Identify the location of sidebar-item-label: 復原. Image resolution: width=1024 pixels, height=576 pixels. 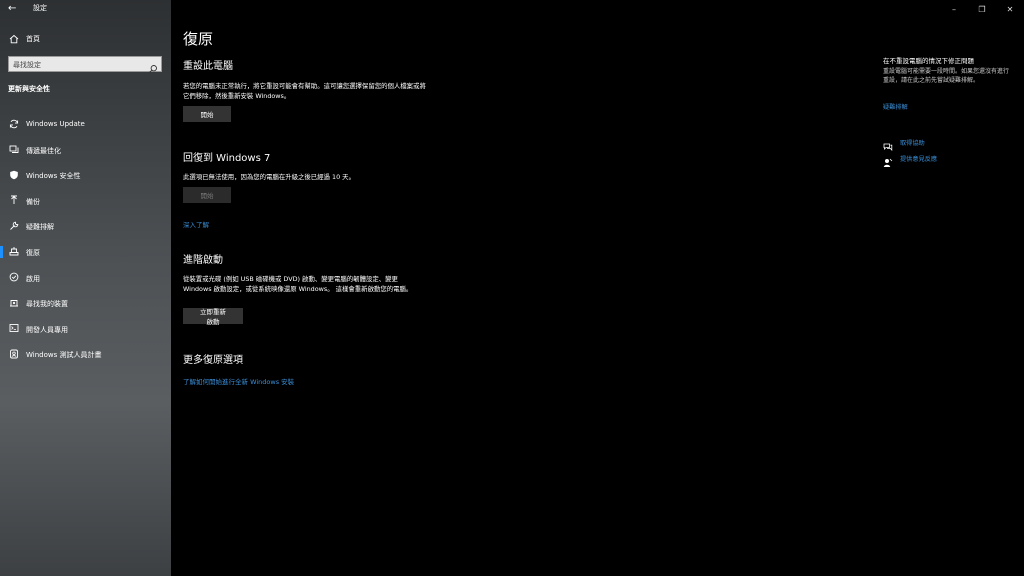
(33, 252).